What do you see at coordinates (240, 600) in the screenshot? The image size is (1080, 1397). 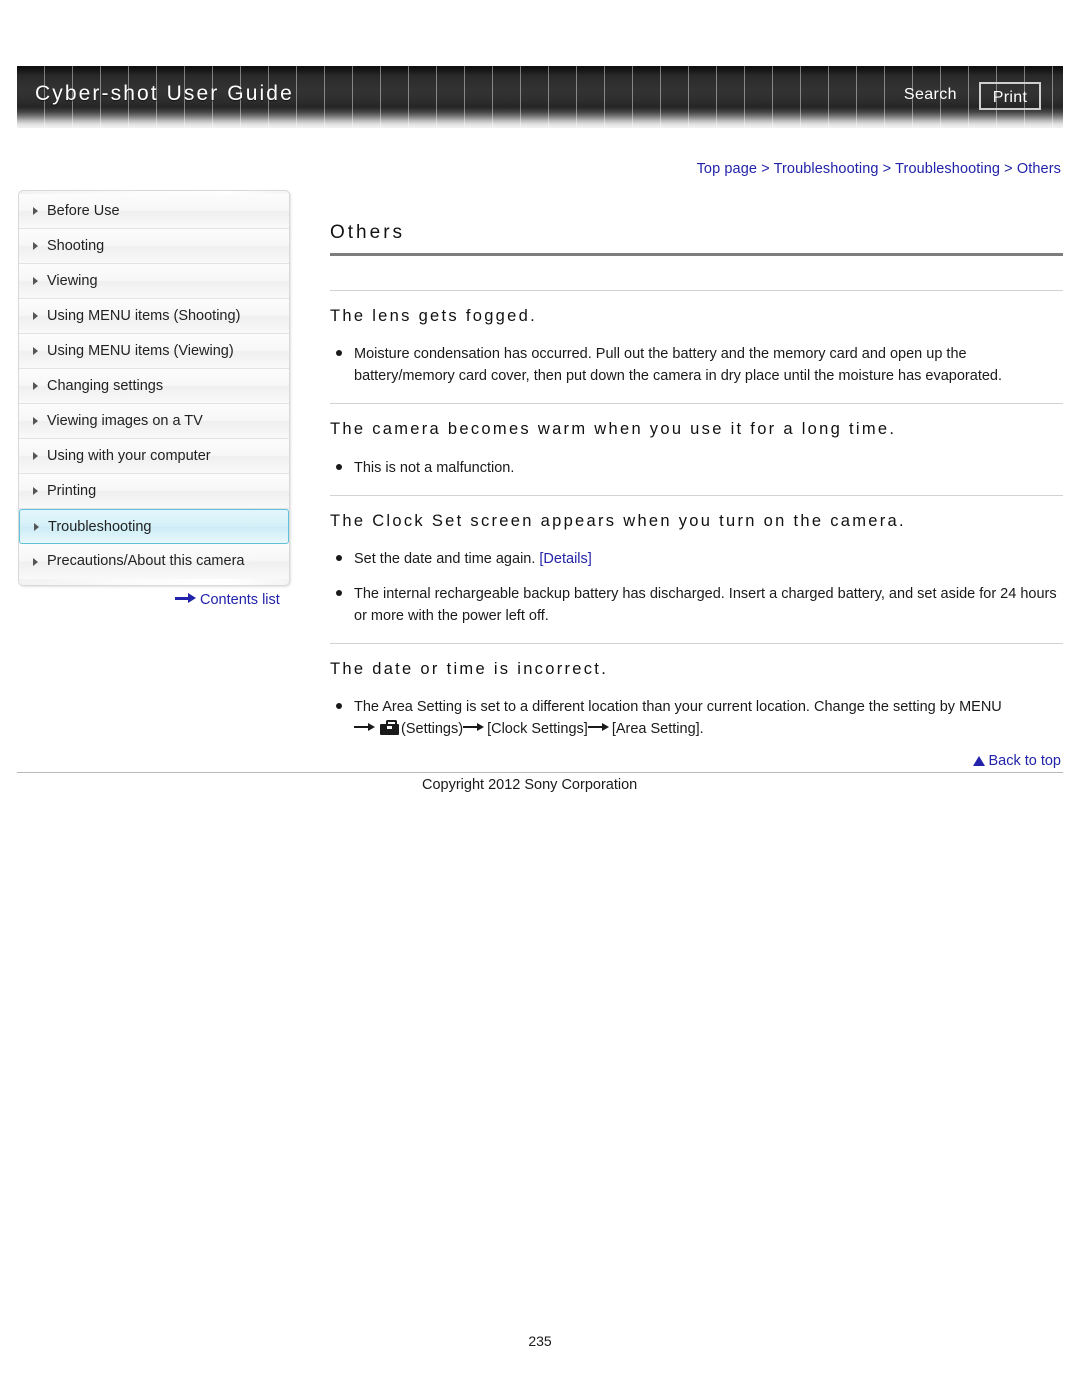 I see `contents-list-label: Contents list` at bounding box center [240, 600].